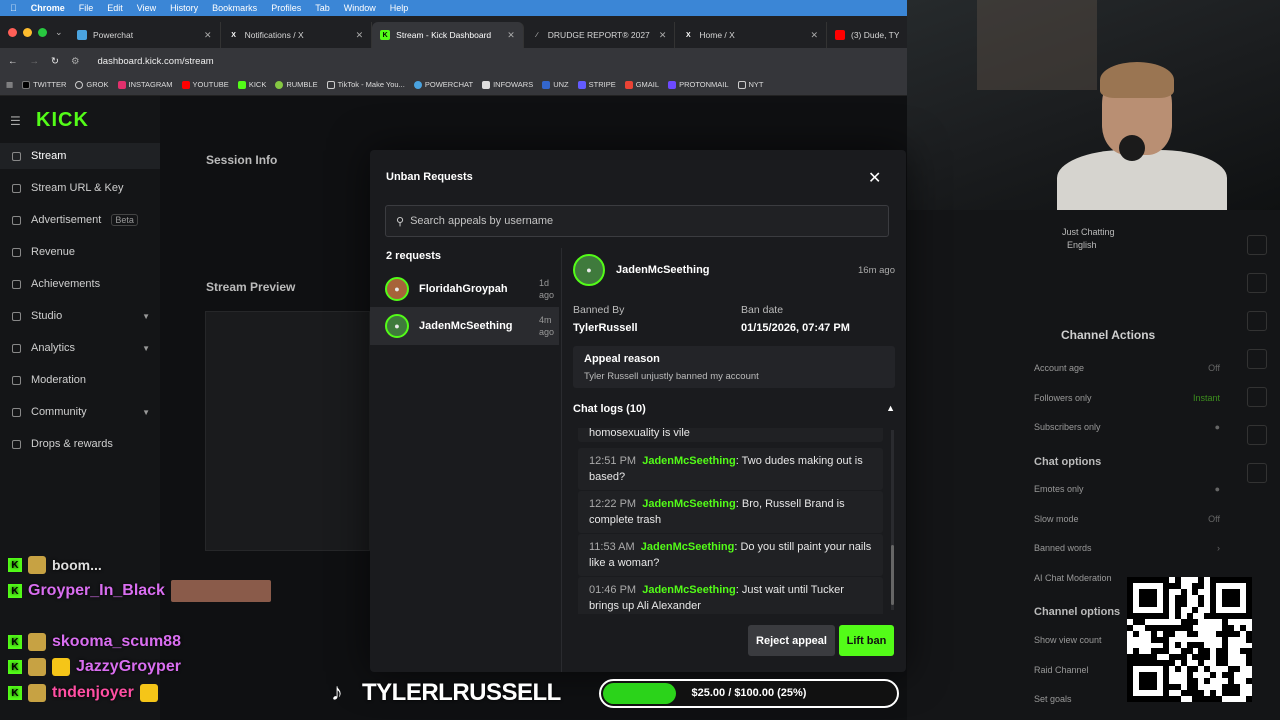  What do you see at coordinates (399, 8) in the screenshot?
I see `menu-help: Help` at bounding box center [399, 8].